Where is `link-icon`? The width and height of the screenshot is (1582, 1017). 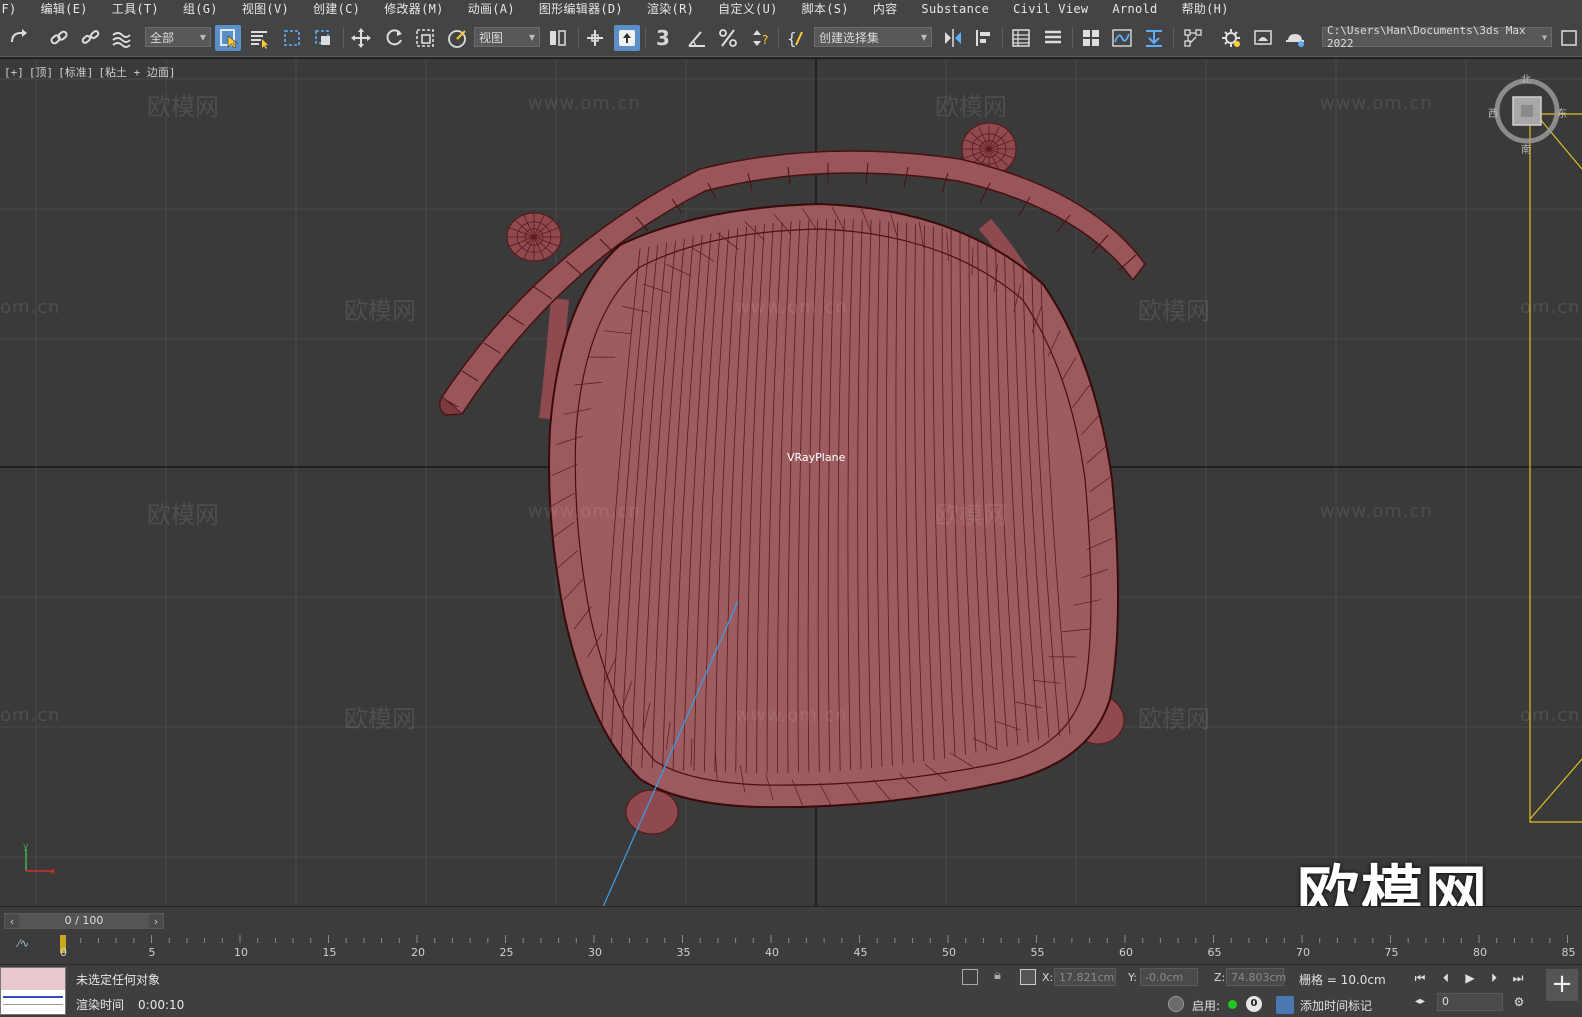 link-icon is located at coordinates (59, 38).